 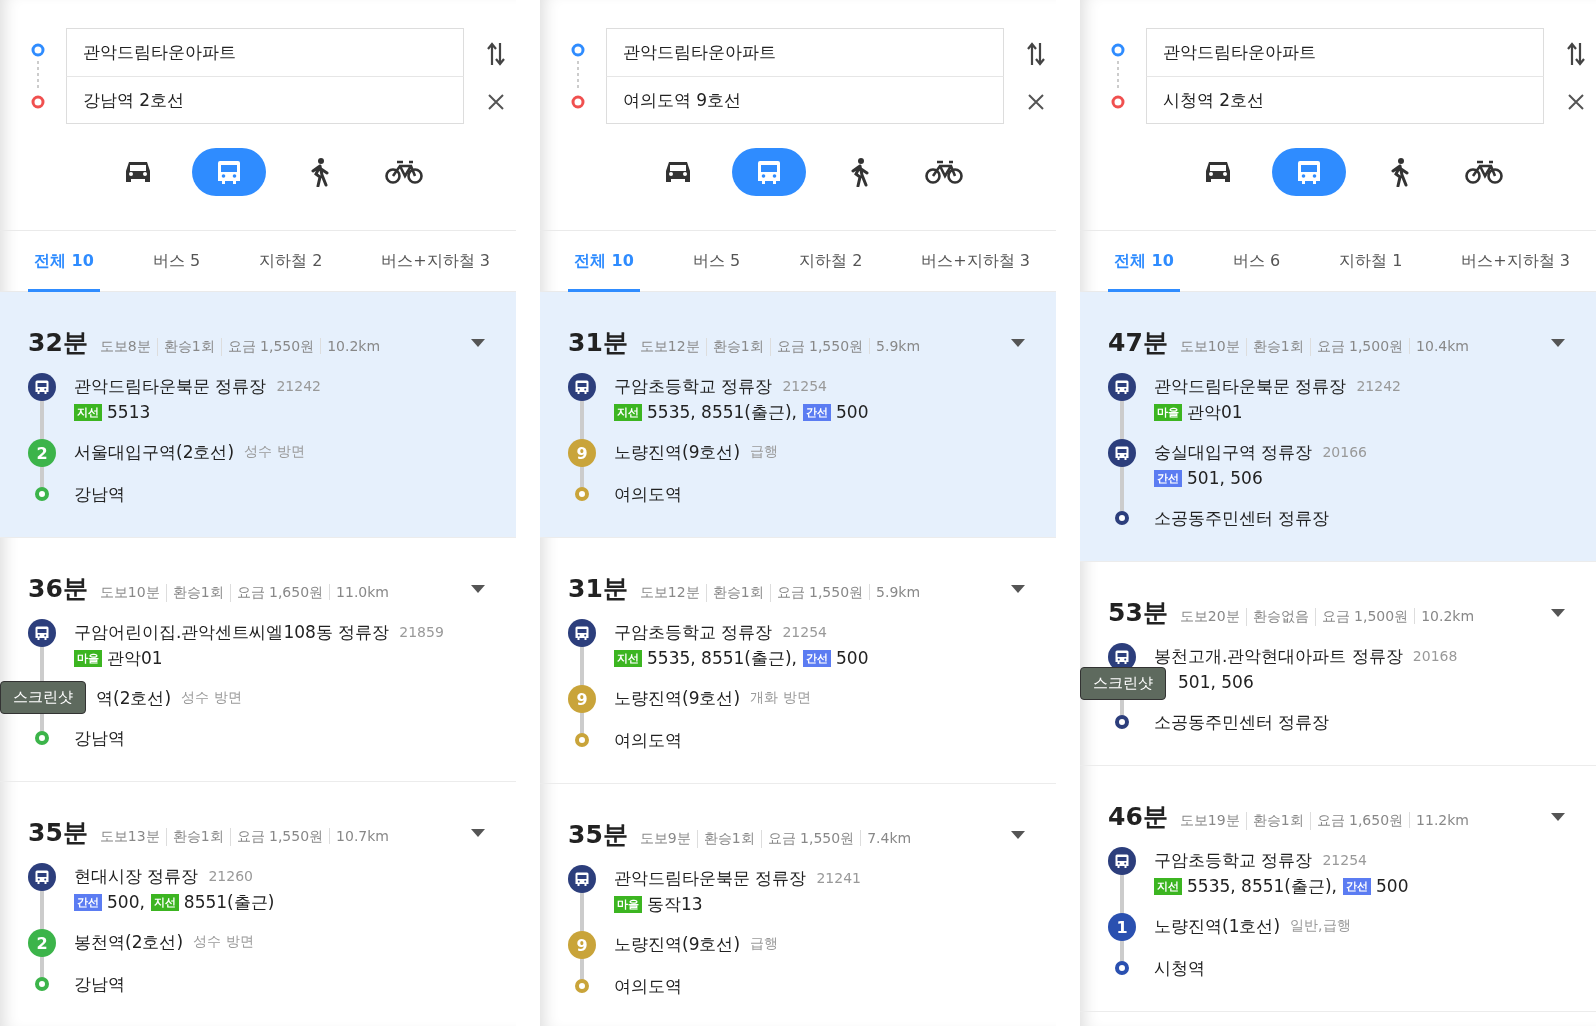 What do you see at coordinates (58, 589) in the screenshot?
I see `travel-time: 36분` at bounding box center [58, 589].